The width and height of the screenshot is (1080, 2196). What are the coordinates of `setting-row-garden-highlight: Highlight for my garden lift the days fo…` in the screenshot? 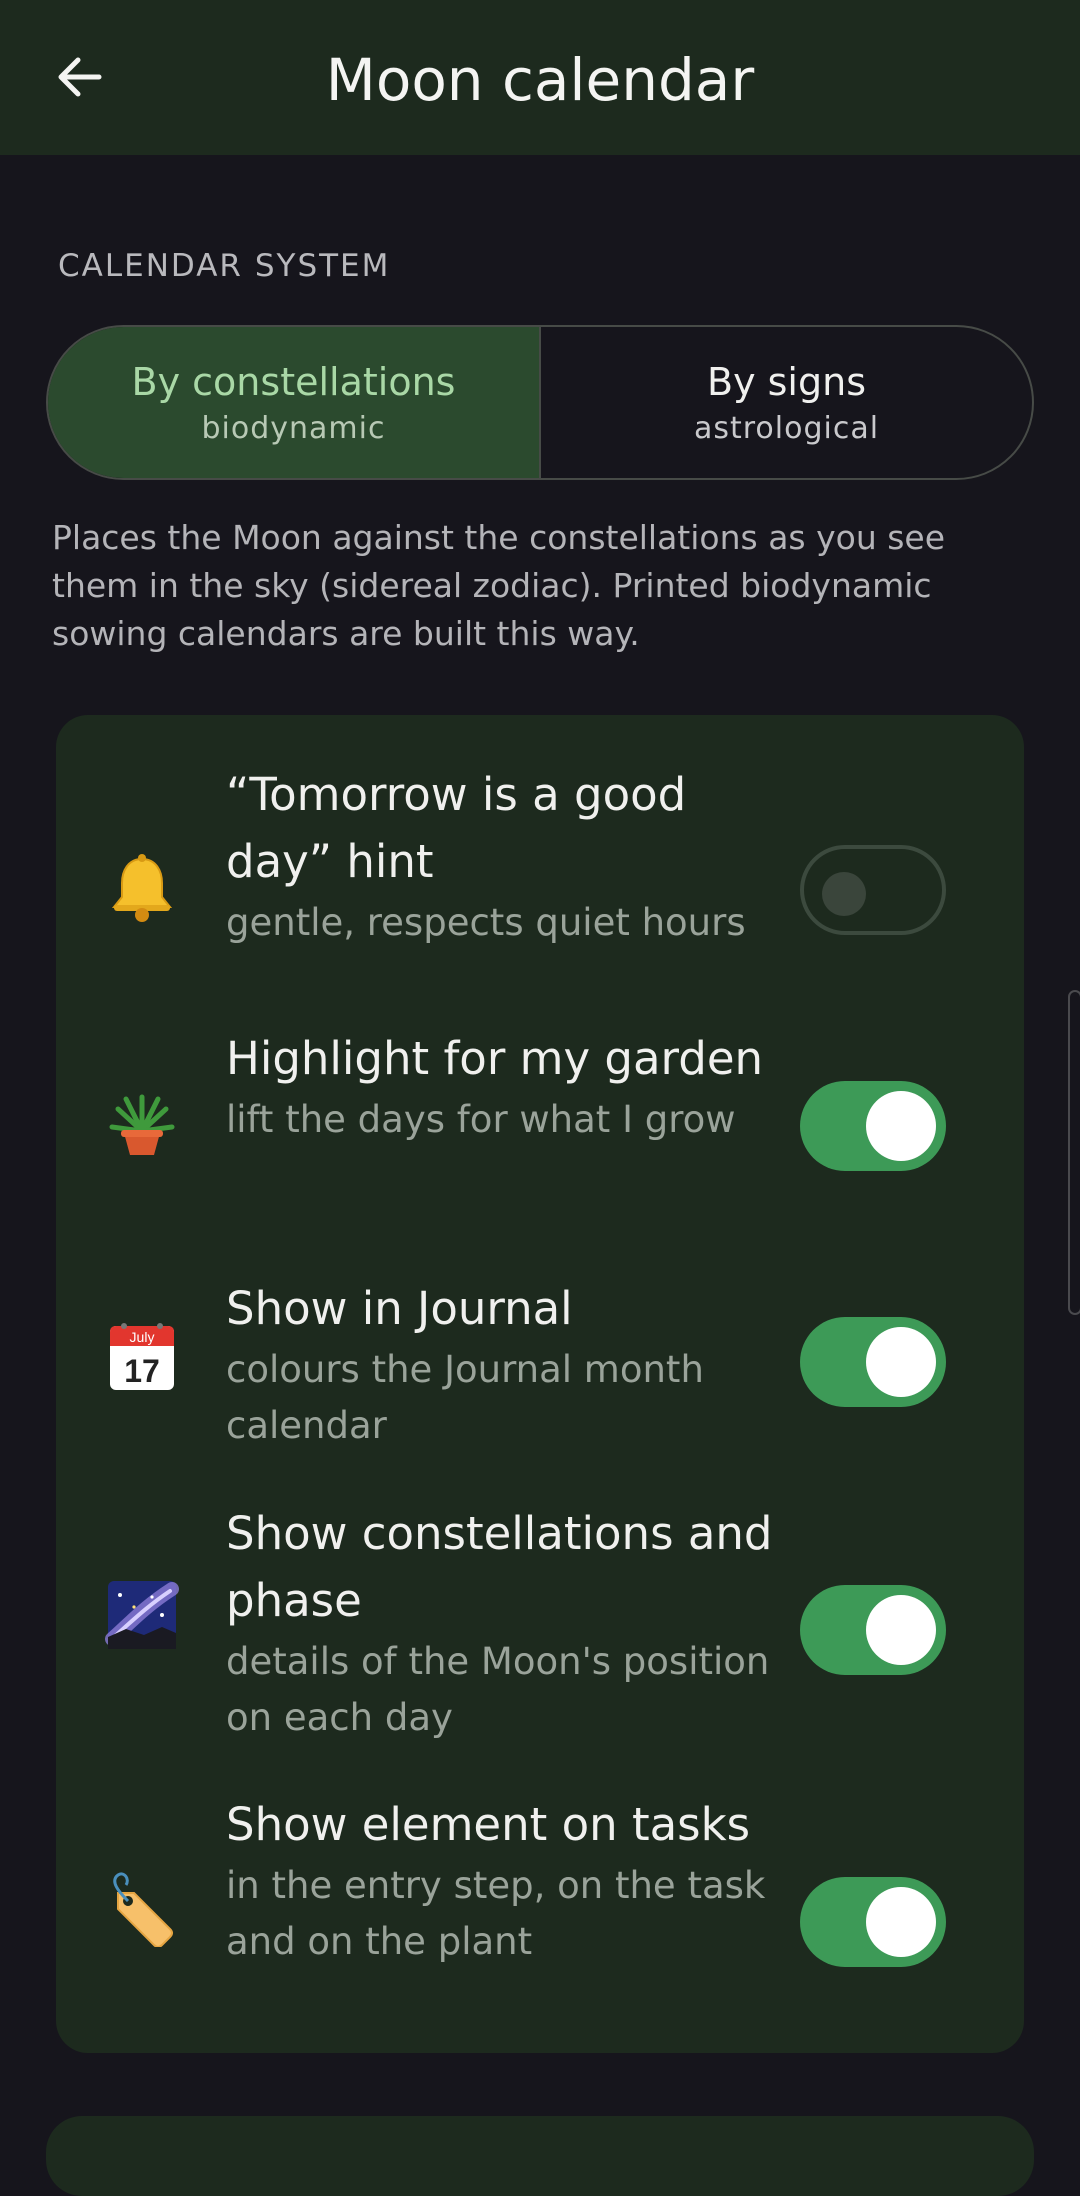 It's located at (540, 1125).